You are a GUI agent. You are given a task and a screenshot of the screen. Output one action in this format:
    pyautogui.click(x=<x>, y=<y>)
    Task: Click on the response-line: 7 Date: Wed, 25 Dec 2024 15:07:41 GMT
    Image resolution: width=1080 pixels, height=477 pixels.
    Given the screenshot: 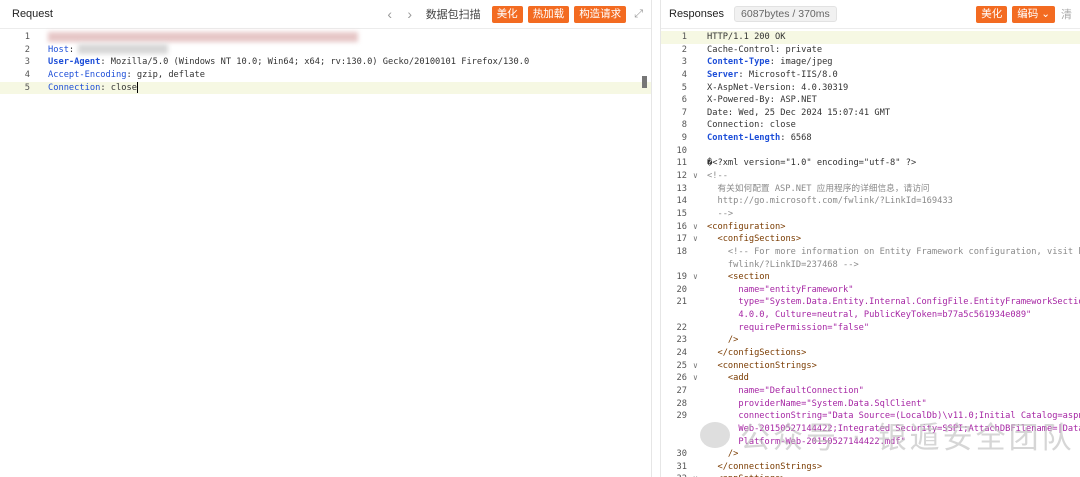 What is the action you would take?
    pyautogui.click(x=870, y=113)
    